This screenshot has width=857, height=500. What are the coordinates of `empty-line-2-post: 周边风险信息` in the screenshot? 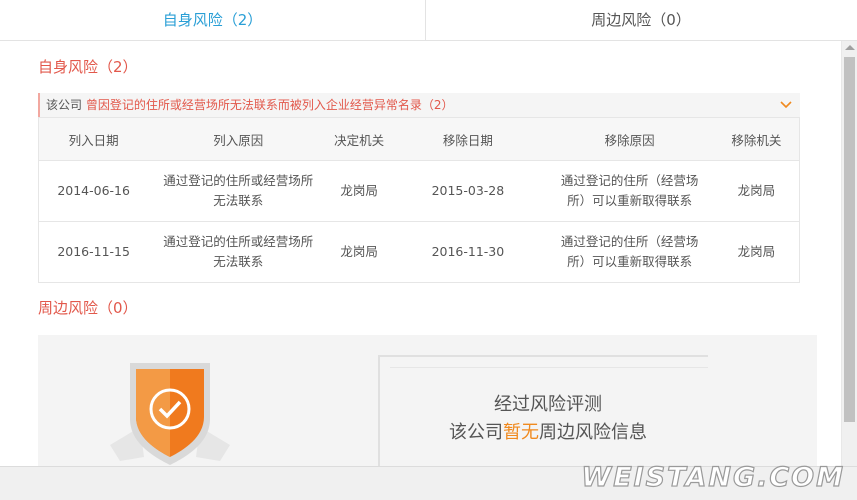 It's located at (593, 432).